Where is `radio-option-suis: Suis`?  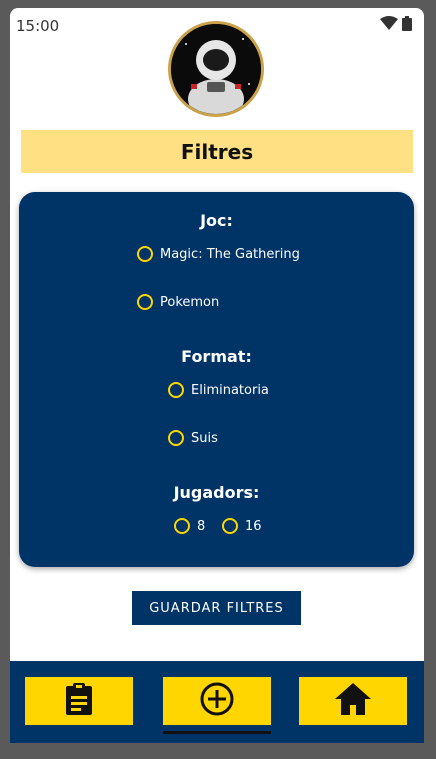 radio-option-suis: Suis is located at coordinates (193, 438).